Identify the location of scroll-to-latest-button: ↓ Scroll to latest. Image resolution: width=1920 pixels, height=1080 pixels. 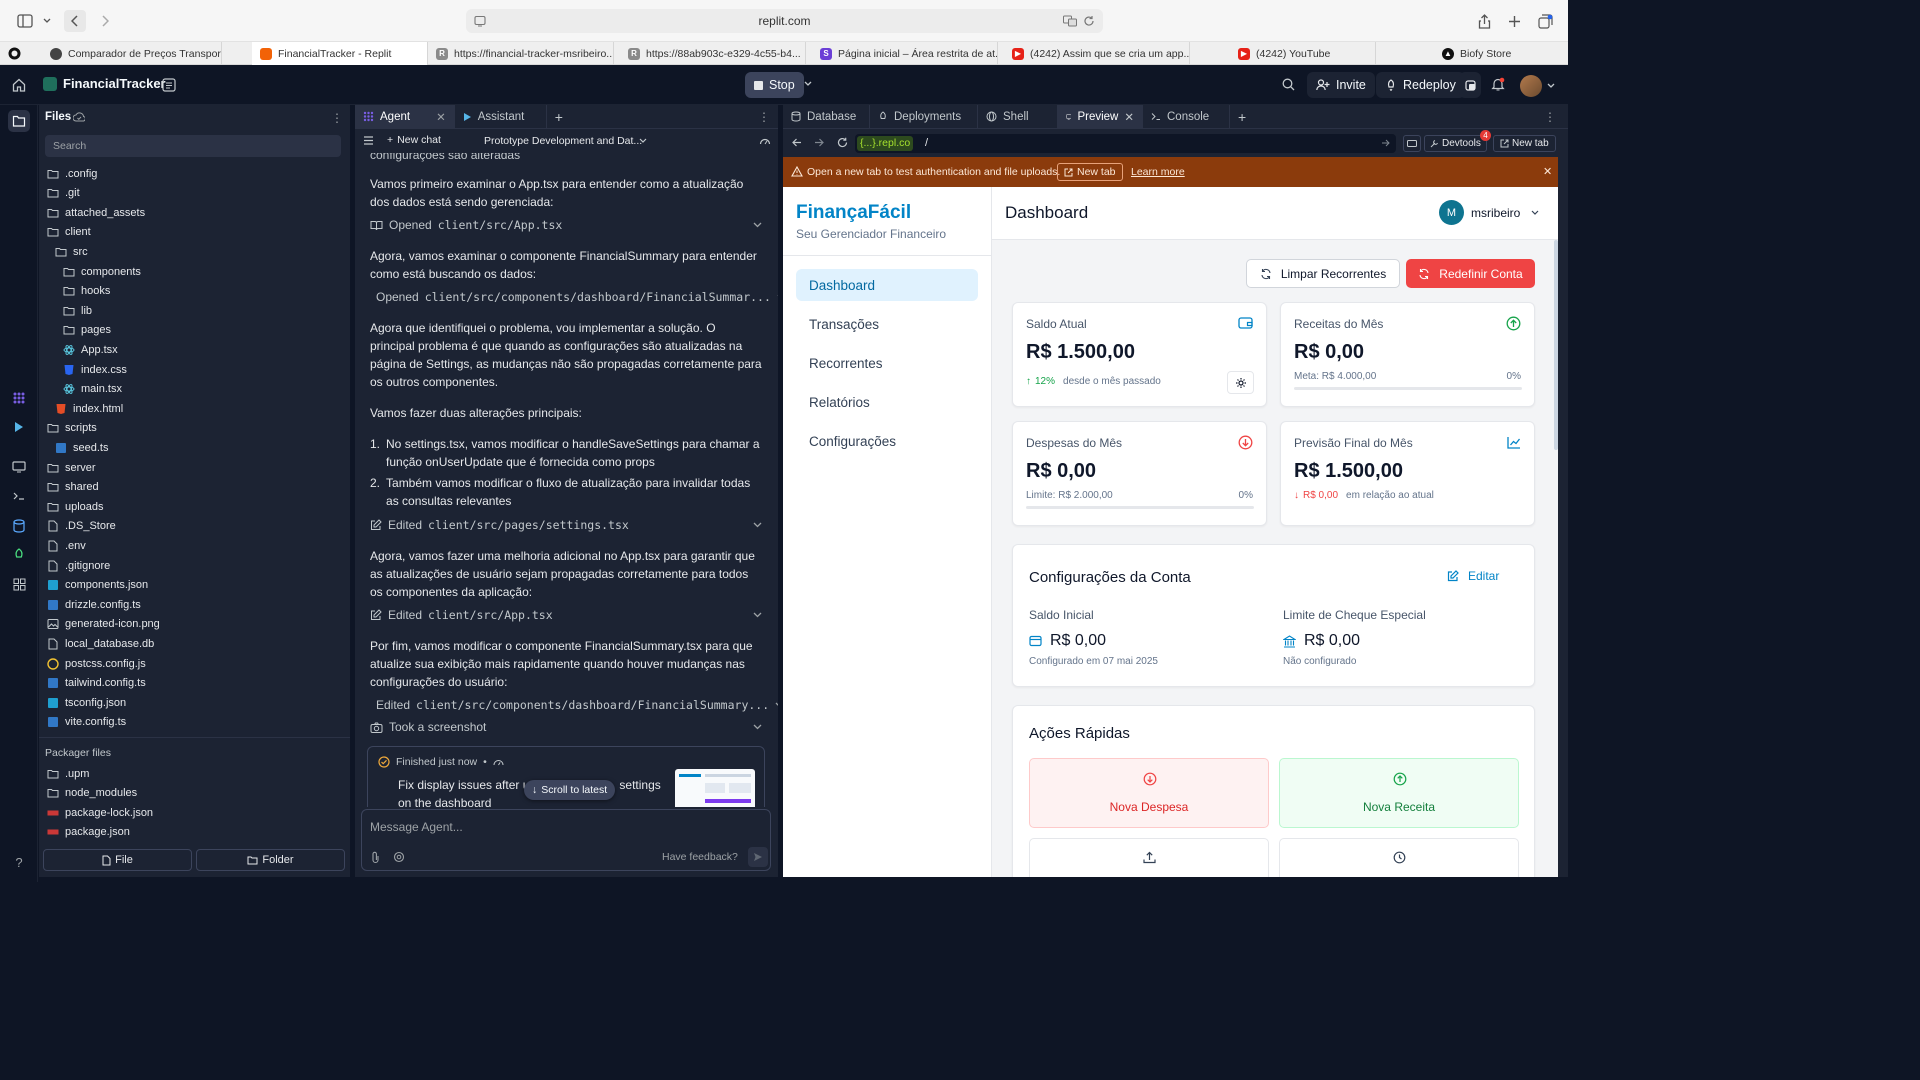
(570, 790).